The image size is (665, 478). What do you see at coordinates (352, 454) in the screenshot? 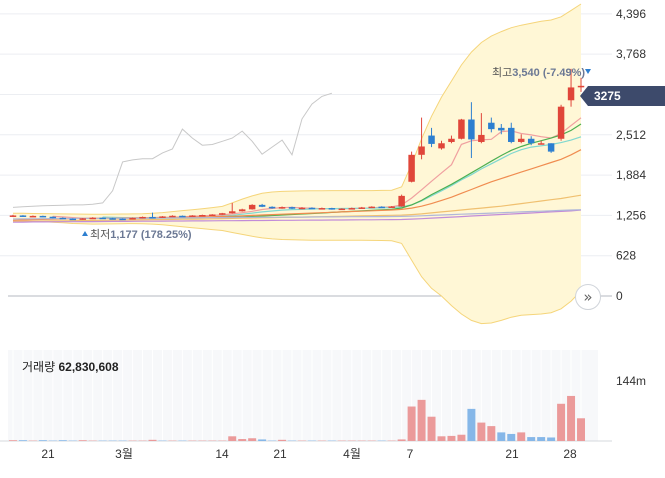
I see `x-tick-label: 4월` at bounding box center [352, 454].